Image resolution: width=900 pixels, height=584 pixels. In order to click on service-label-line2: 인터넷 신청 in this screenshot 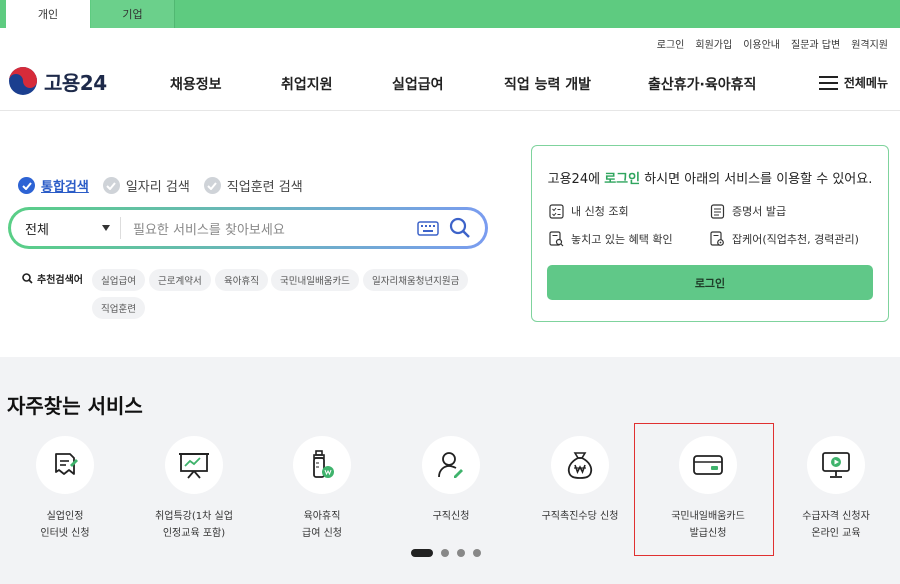, I will do `click(65, 533)`.